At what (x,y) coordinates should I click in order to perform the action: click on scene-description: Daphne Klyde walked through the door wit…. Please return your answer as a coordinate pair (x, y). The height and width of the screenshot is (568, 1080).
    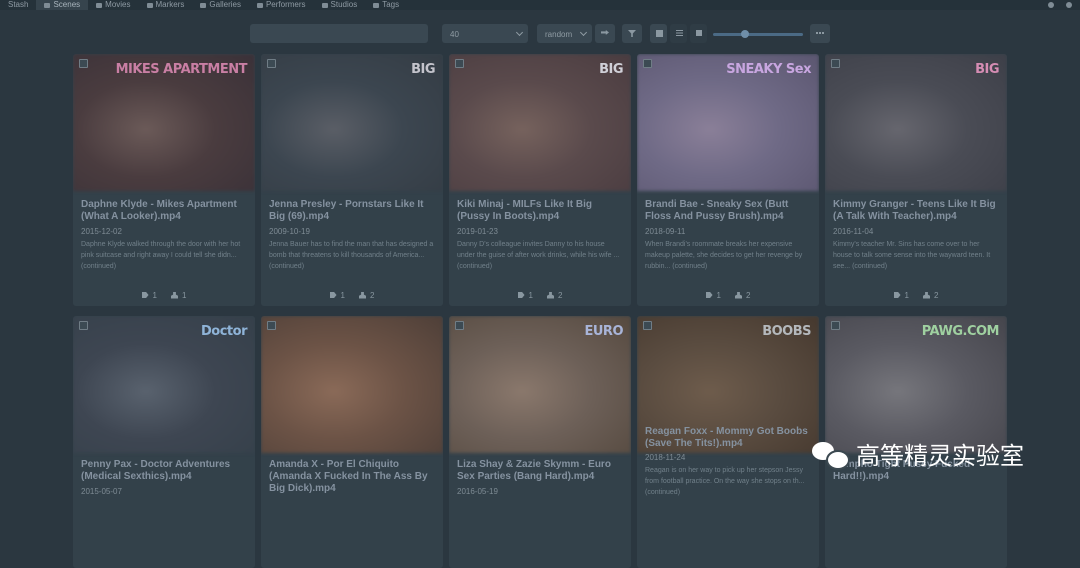
    Looking at the image, I should click on (161, 255).